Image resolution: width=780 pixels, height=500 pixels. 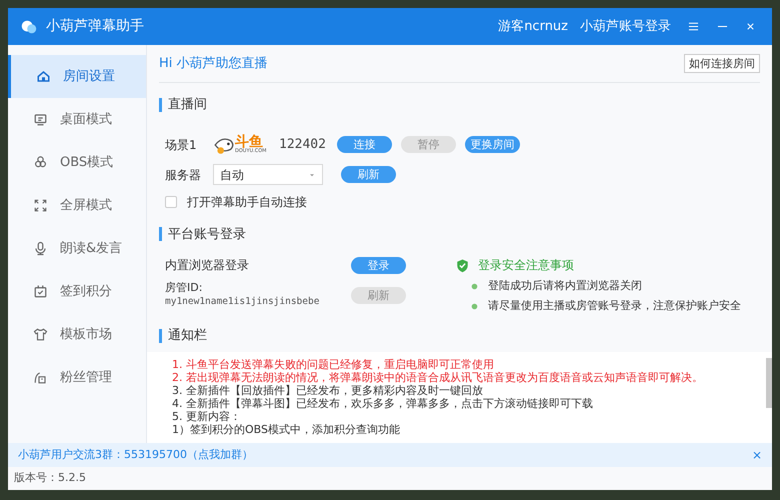 What do you see at coordinates (722, 63) in the screenshot?
I see `help-button: 如何连接房间` at bounding box center [722, 63].